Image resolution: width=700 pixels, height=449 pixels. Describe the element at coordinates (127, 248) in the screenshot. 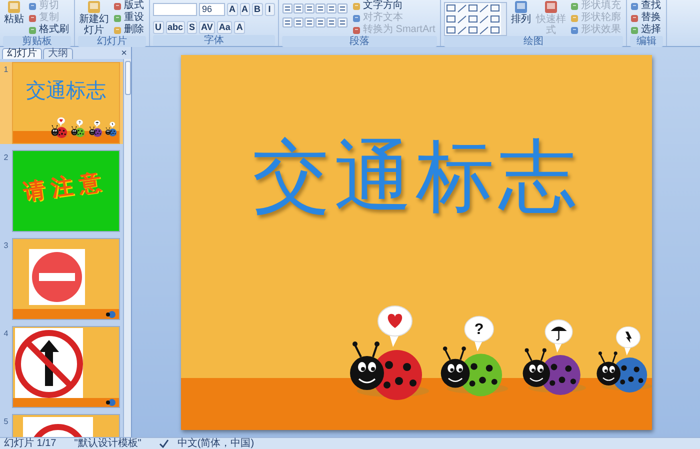

I see `scrollbar` at that location.